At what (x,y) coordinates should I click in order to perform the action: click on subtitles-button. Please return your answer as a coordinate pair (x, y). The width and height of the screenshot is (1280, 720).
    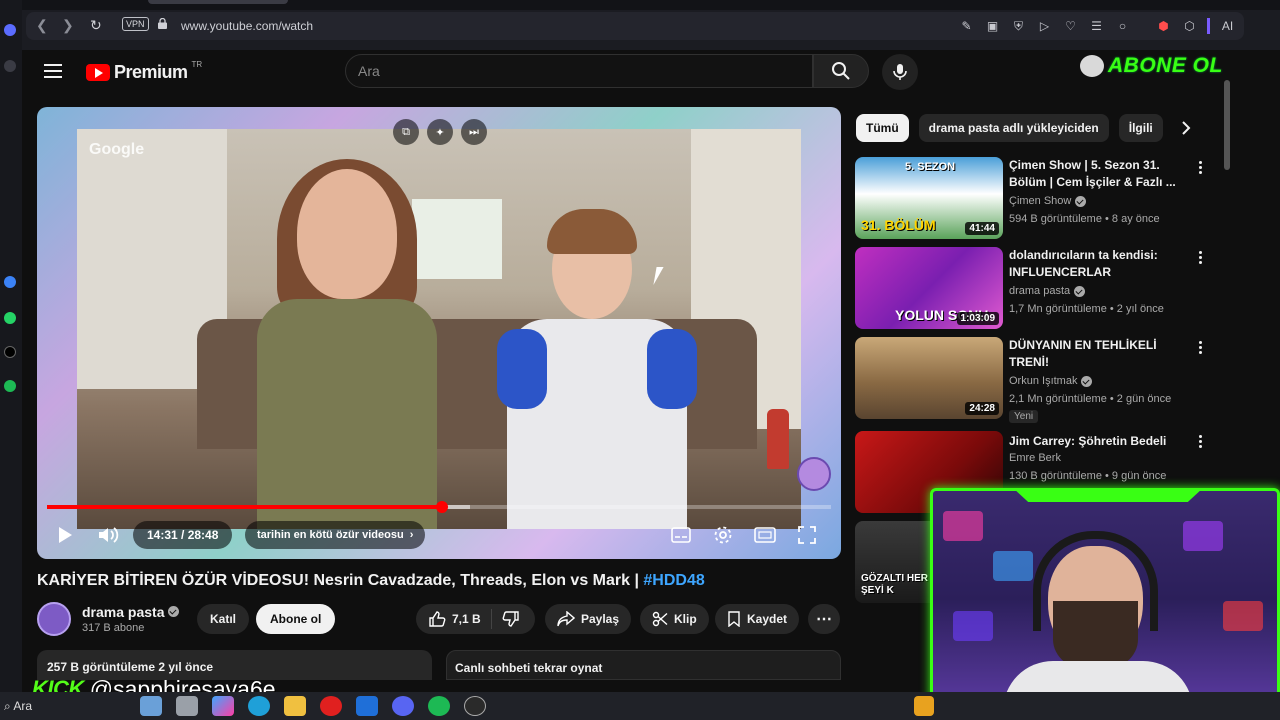
    Looking at the image, I should click on (681, 535).